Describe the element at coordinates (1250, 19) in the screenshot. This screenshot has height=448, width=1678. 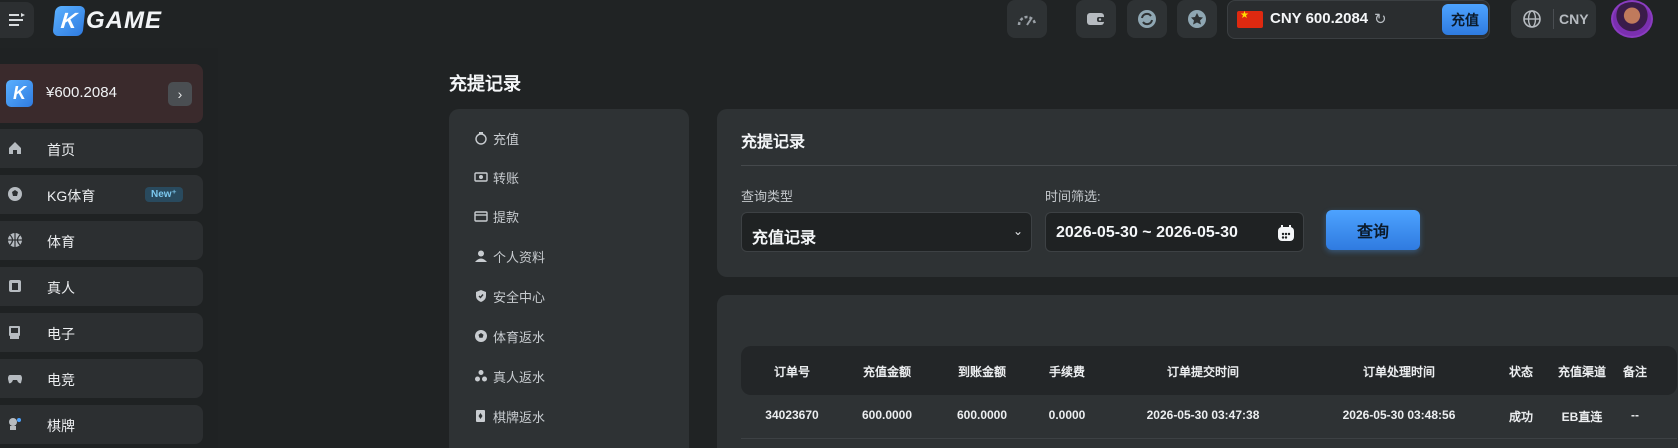
I see `china-flag-icon` at that location.